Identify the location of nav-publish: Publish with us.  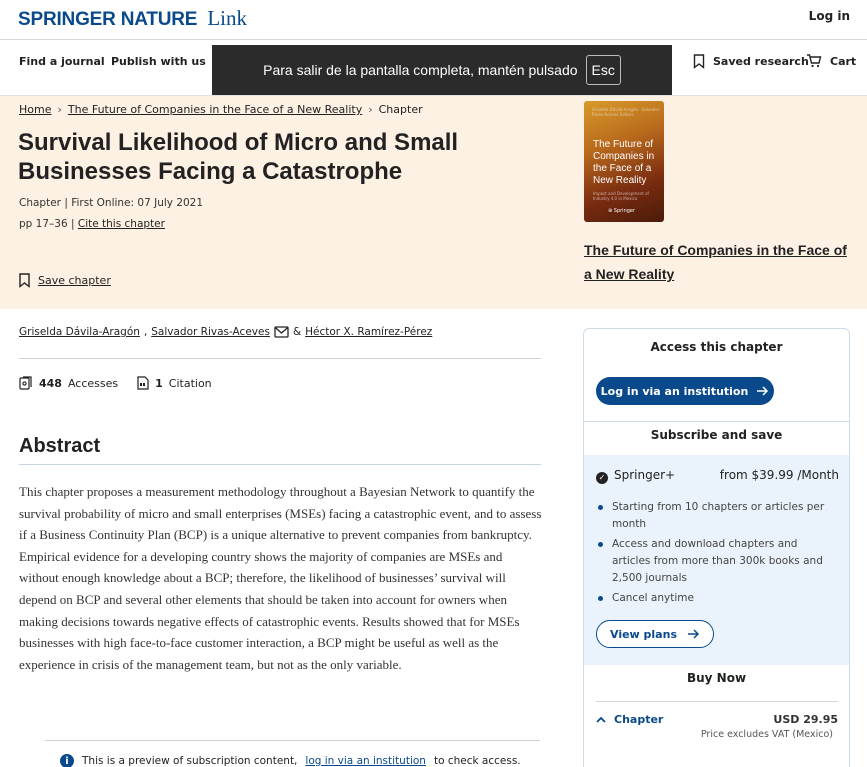
(158, 61).